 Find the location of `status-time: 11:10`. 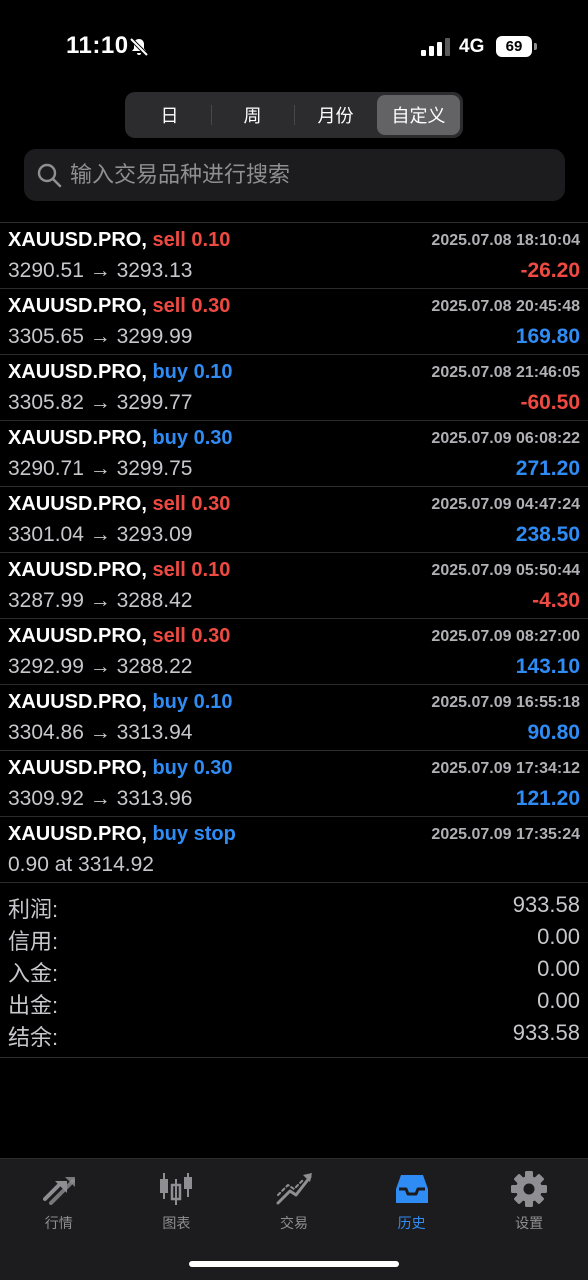

status-time: 11:10 is located at coordinates (97, 45).